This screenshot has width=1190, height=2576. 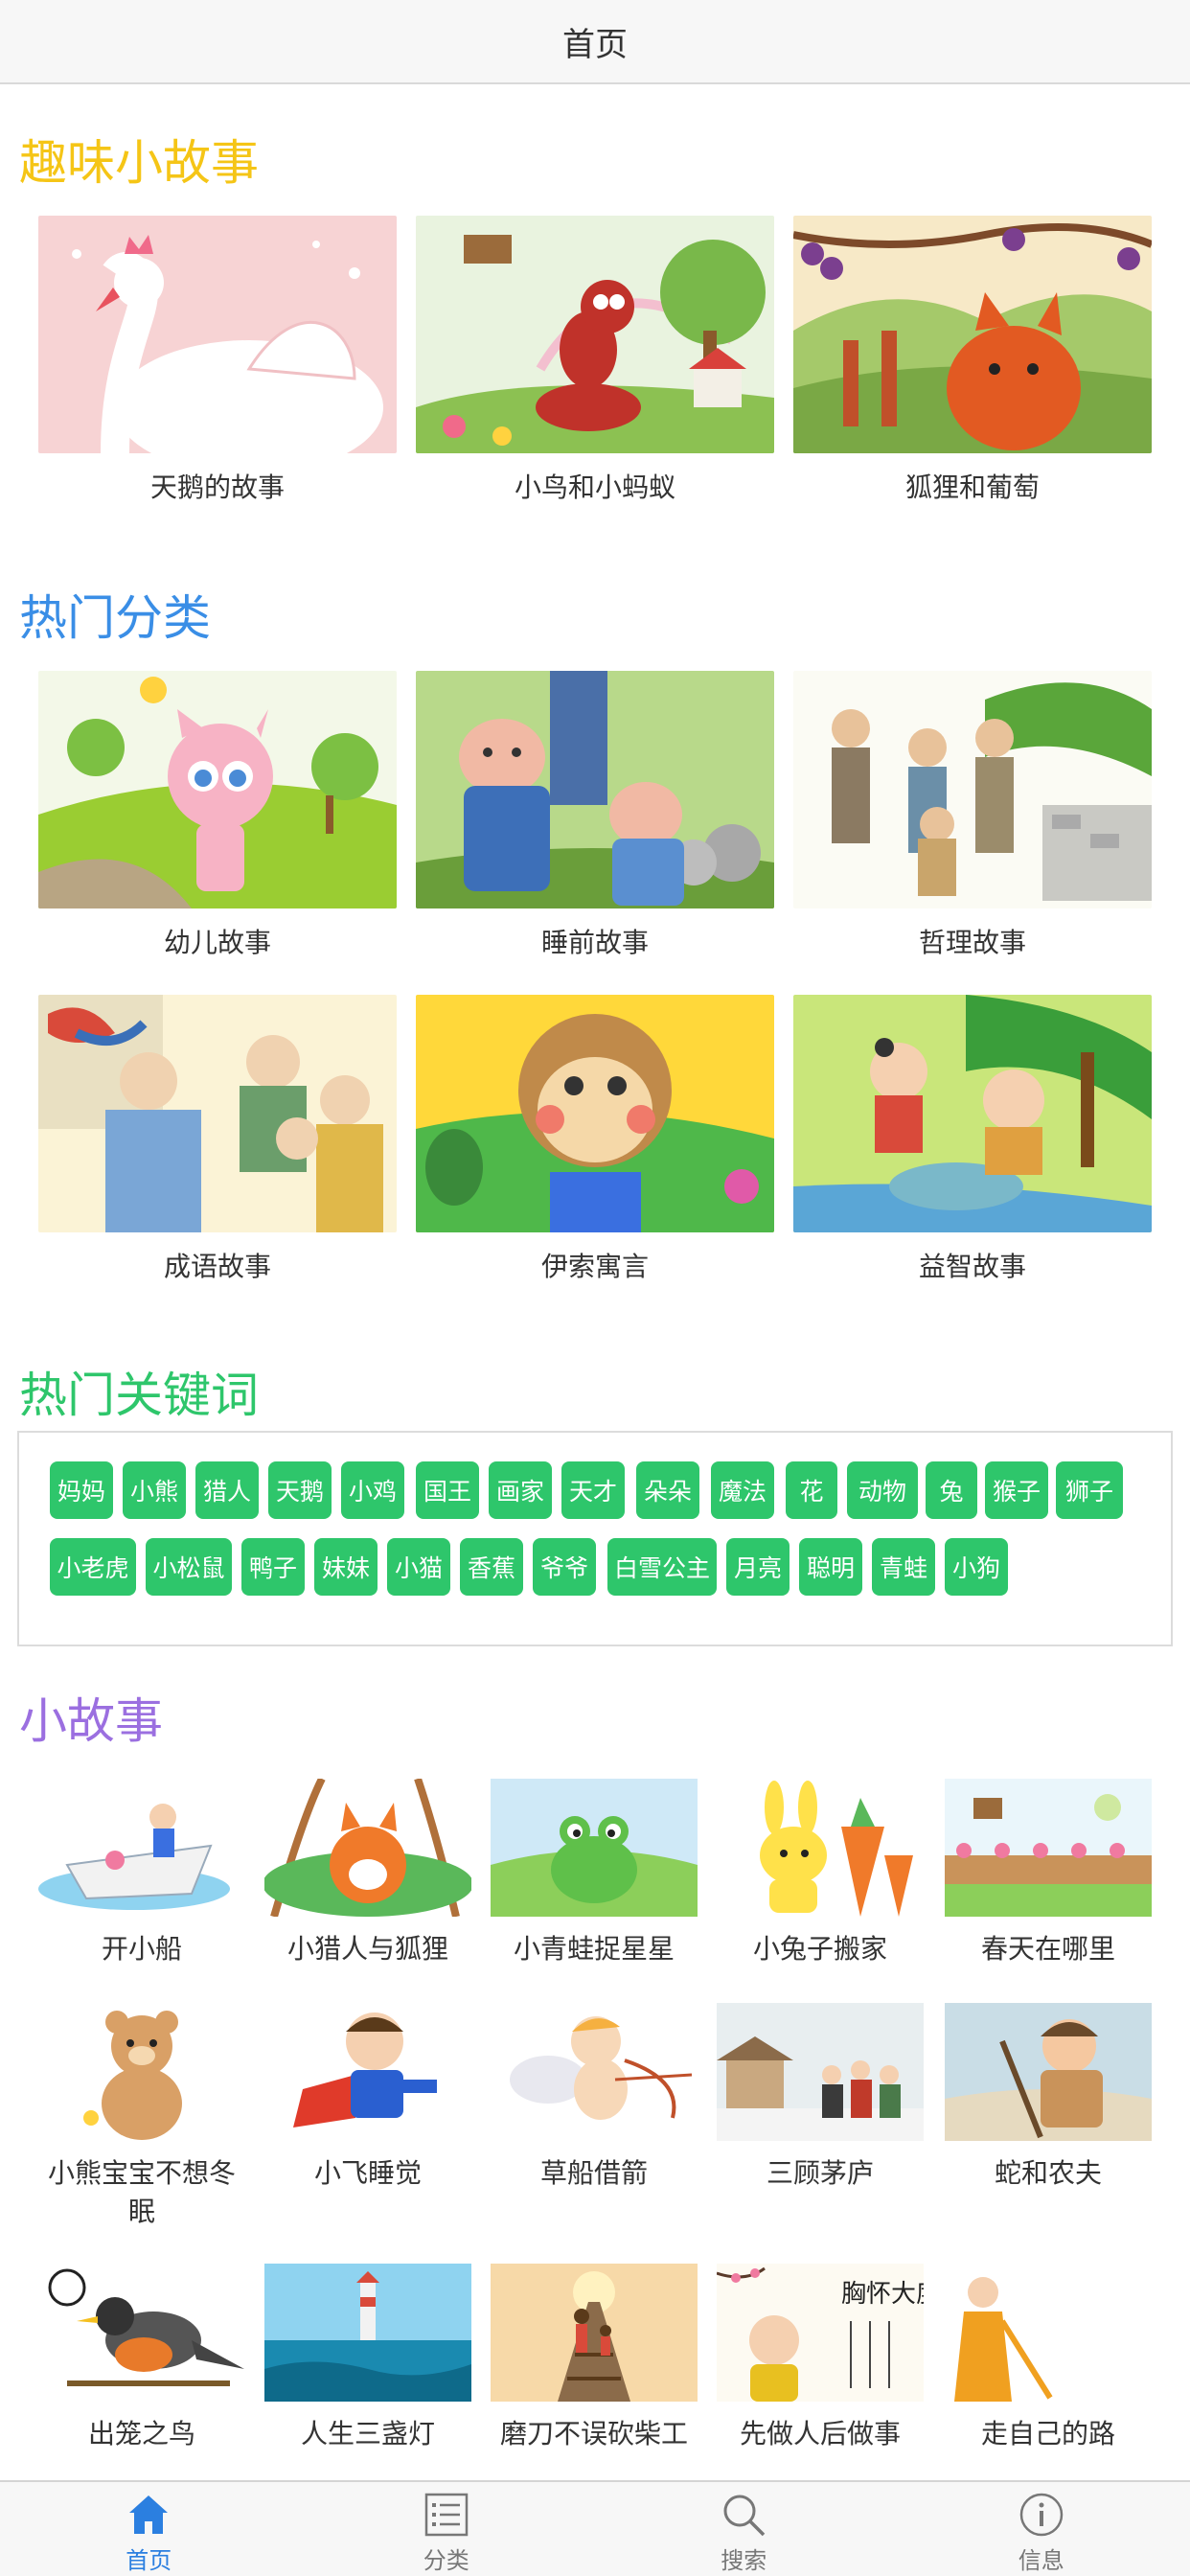 I want to click on keyword-tag: 小狗, so click(x=977, y=1567).